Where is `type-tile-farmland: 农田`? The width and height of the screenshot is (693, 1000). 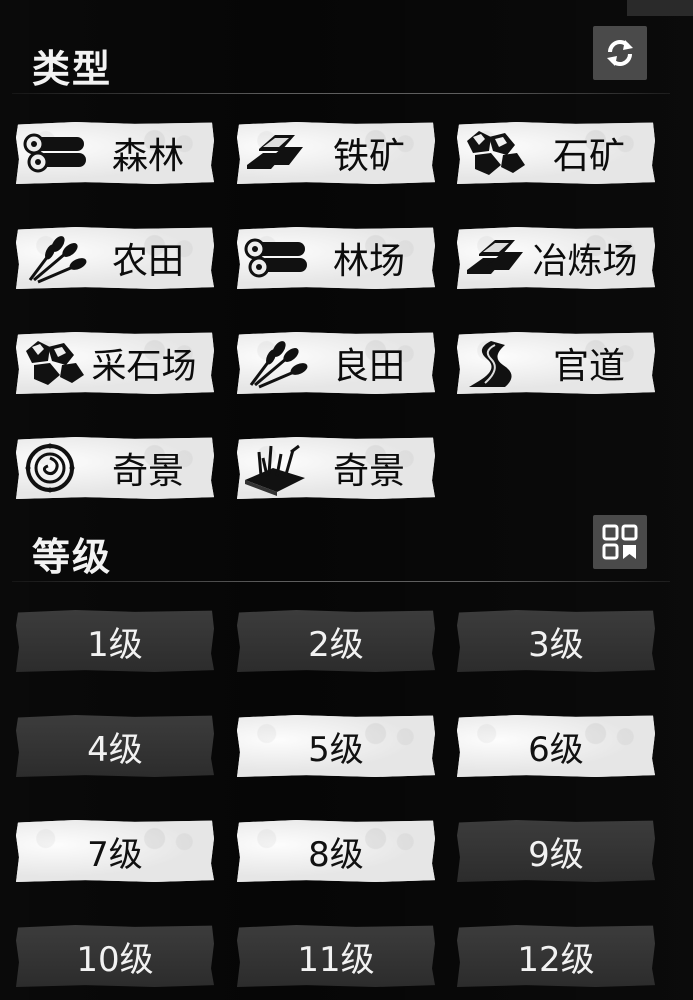
type-tile-farmland: 农田 is located at coordinates (115, 258).